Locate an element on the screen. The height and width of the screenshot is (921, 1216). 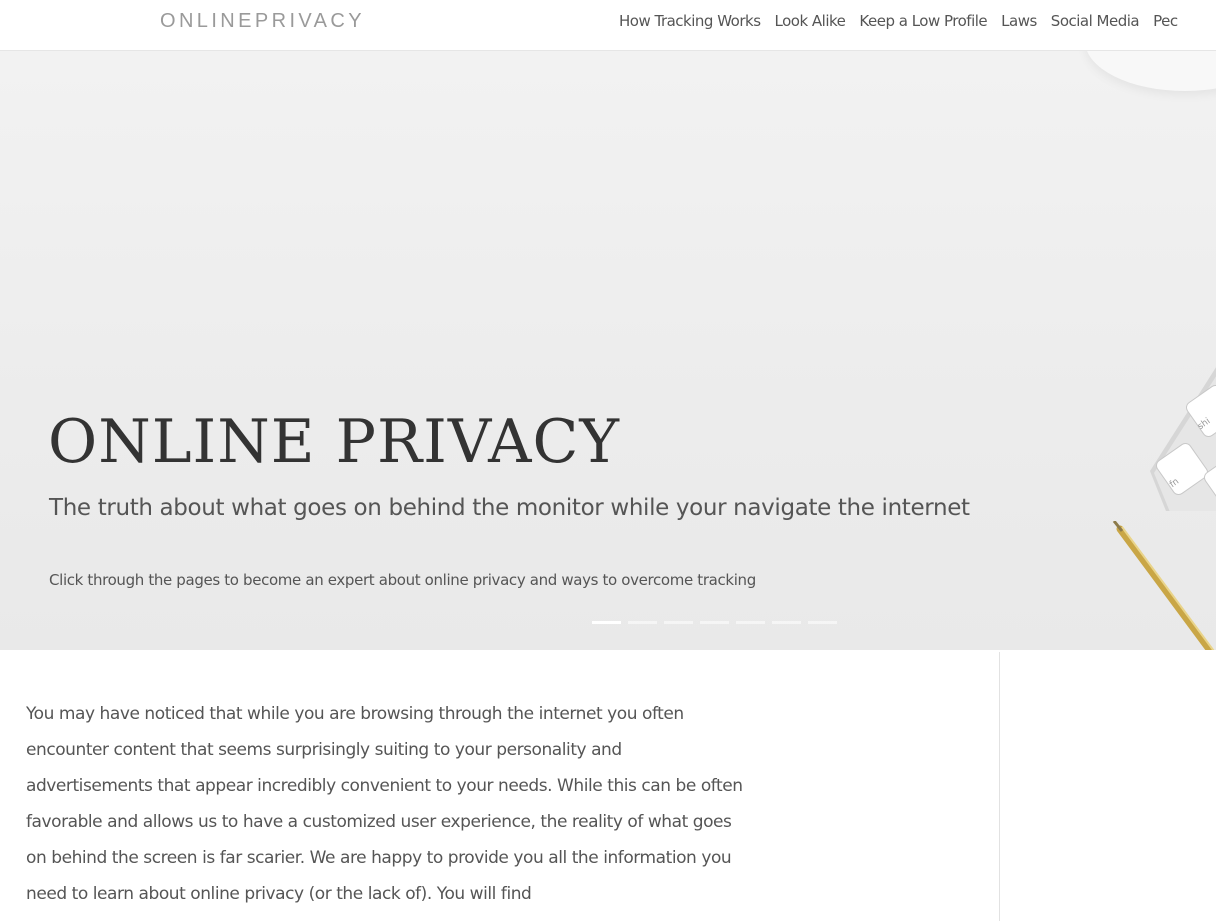
nav-item-laws: Laws is located at coordinates (1019, 21).